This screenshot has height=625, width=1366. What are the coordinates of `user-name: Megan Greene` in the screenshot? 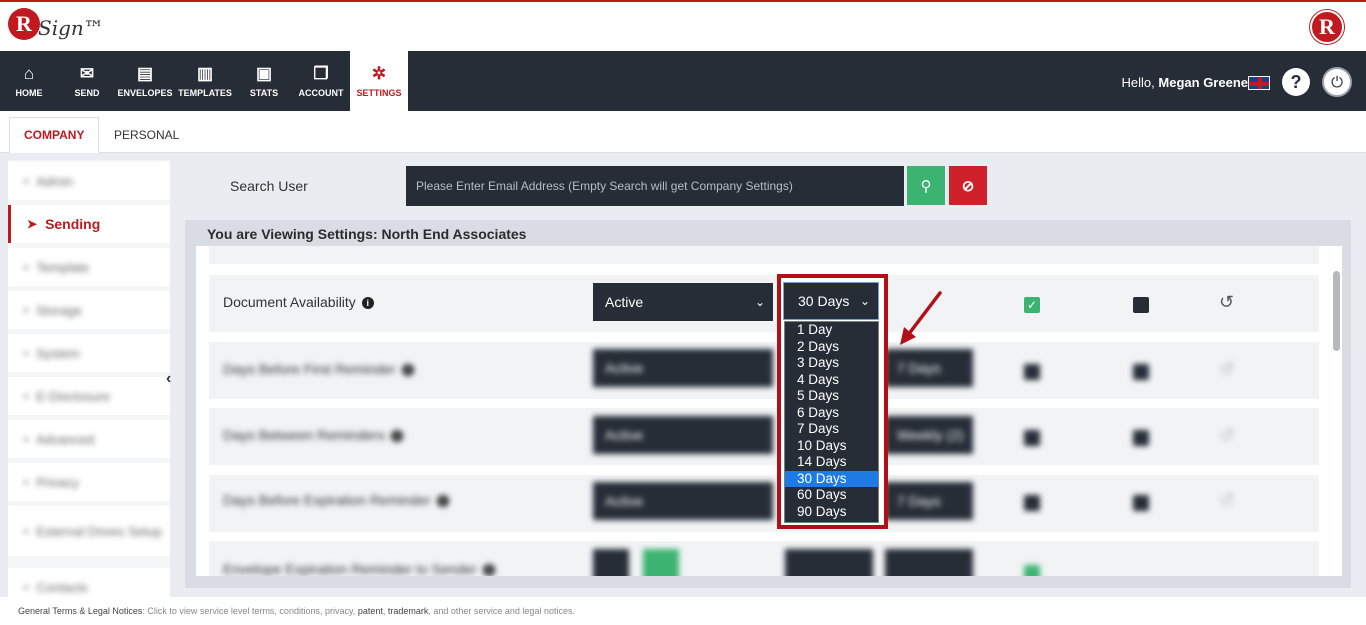 It's located at (1203, 82).